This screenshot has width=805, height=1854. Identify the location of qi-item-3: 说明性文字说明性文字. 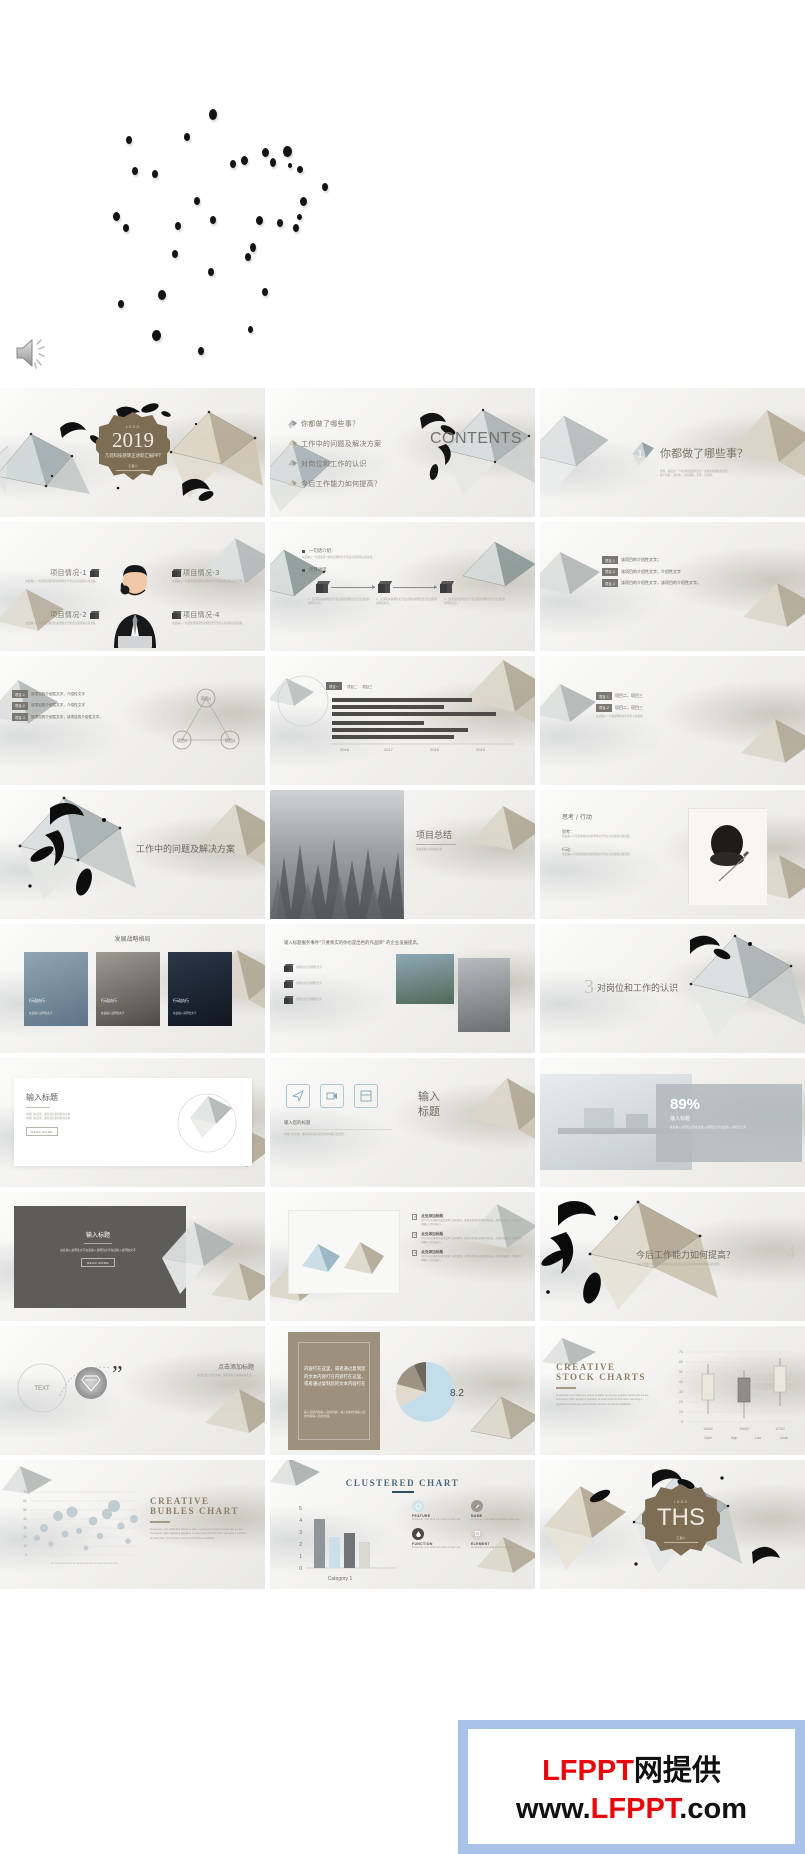
(309, 999).